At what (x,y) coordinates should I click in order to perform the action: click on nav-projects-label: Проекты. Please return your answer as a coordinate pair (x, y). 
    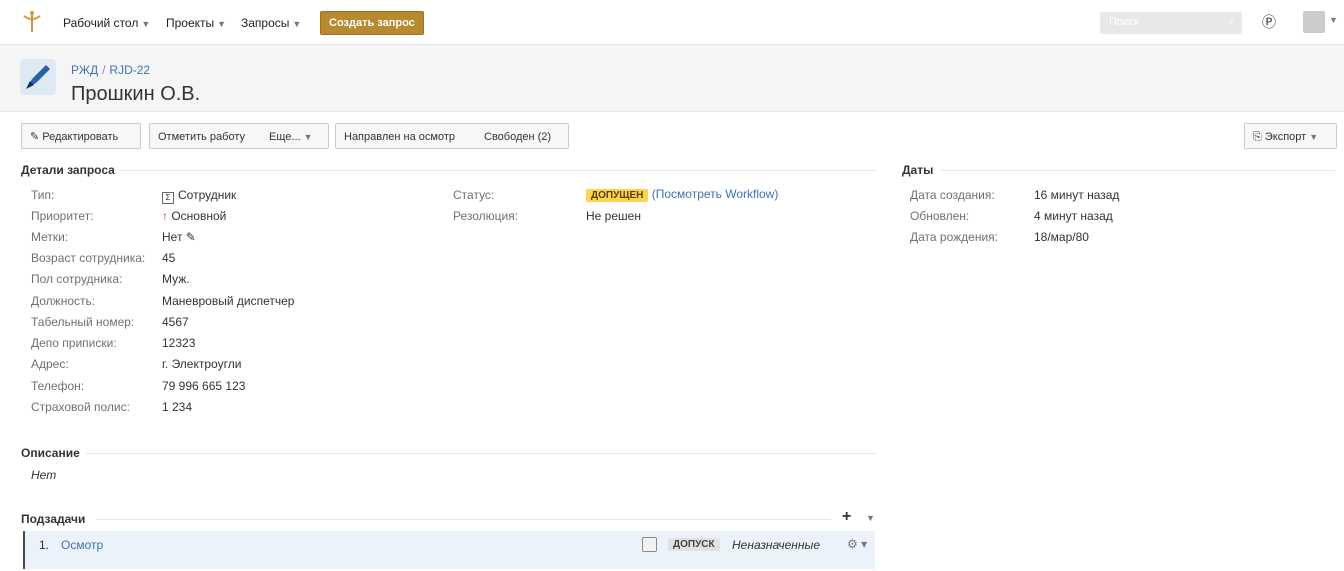
    Looking at the image, I should click on (190, 23).